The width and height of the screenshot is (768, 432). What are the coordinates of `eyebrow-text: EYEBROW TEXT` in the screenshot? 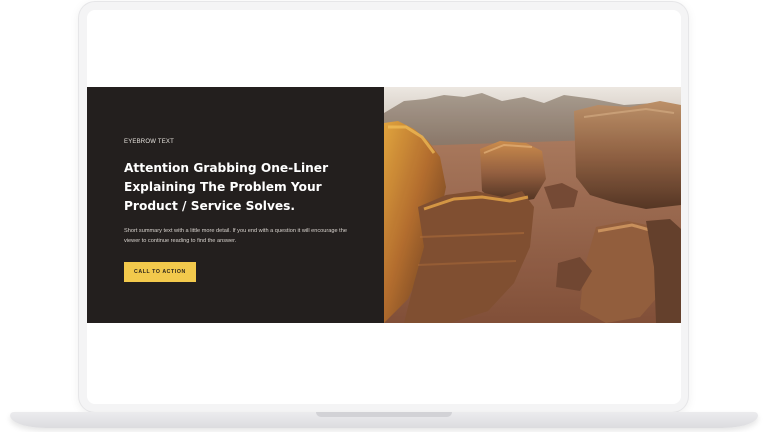 It's located at (149, 142).